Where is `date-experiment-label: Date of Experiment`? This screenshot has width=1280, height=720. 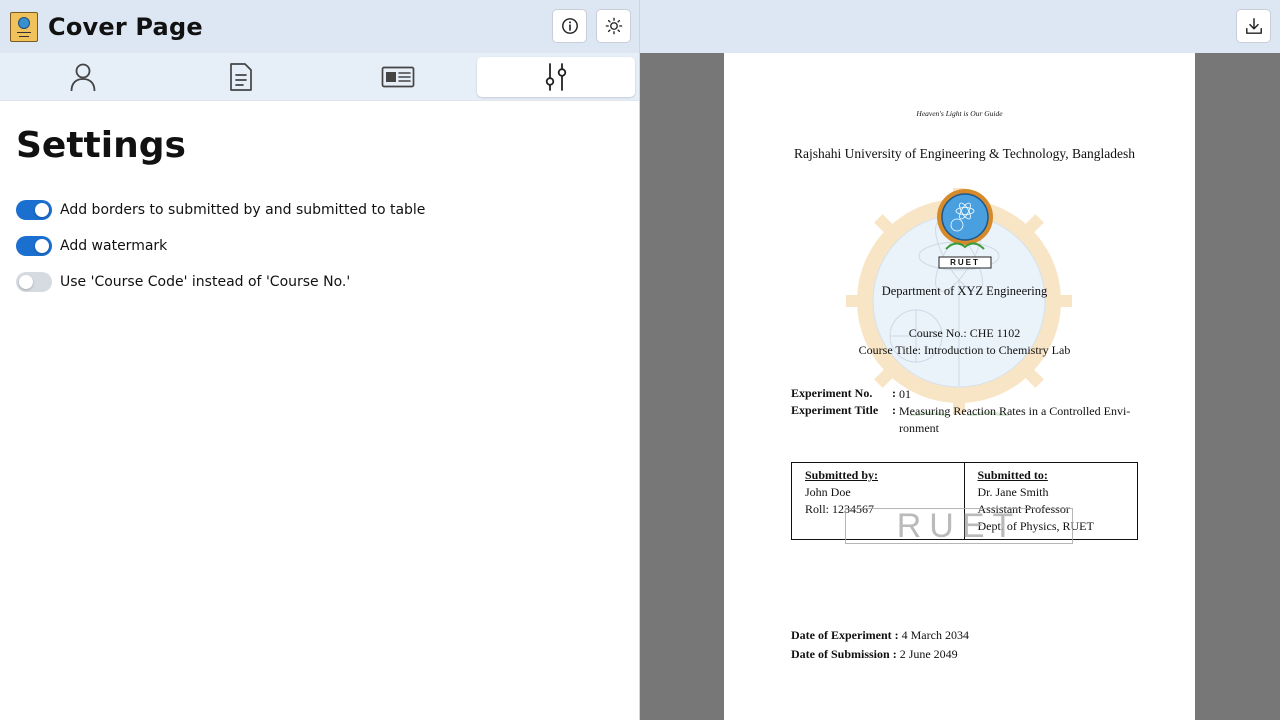
date-experiment-label: Date of Experiment is located at coordinates (841, 635).